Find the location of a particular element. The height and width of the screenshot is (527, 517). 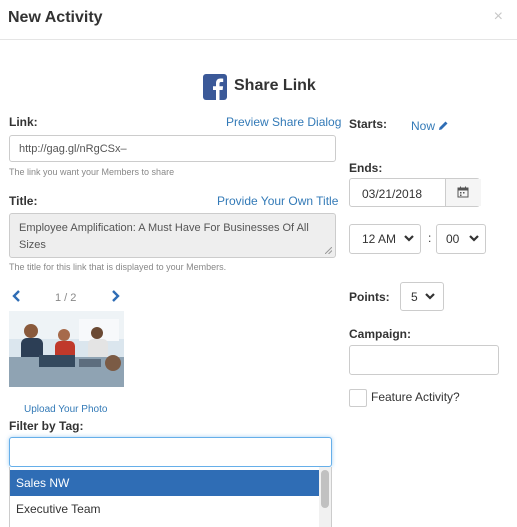

starts-value: Now is located at coordinates (423, 126).